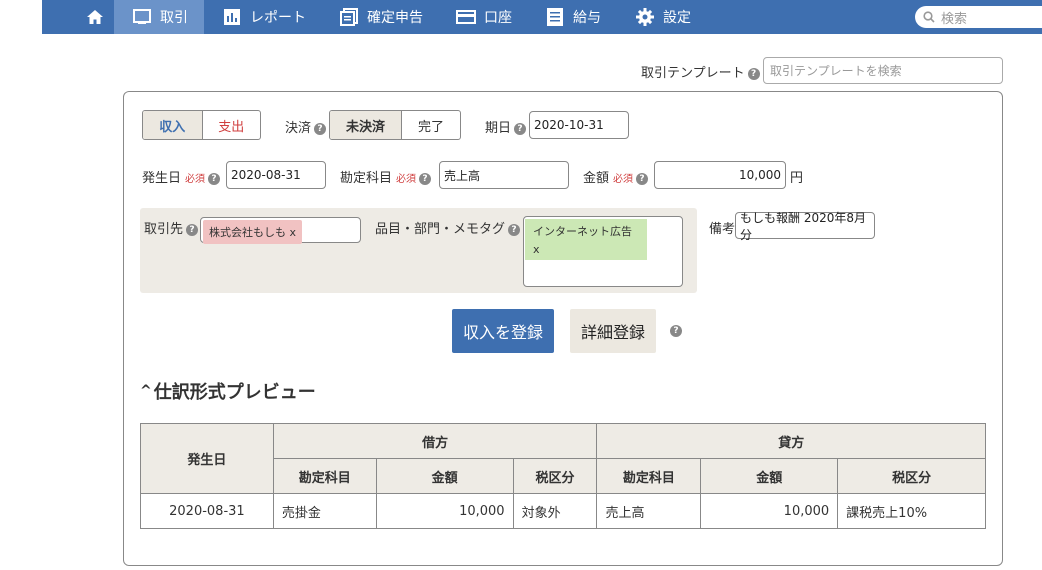  I want to click on due-date-input: 2020-10-31, so click(579, 125).